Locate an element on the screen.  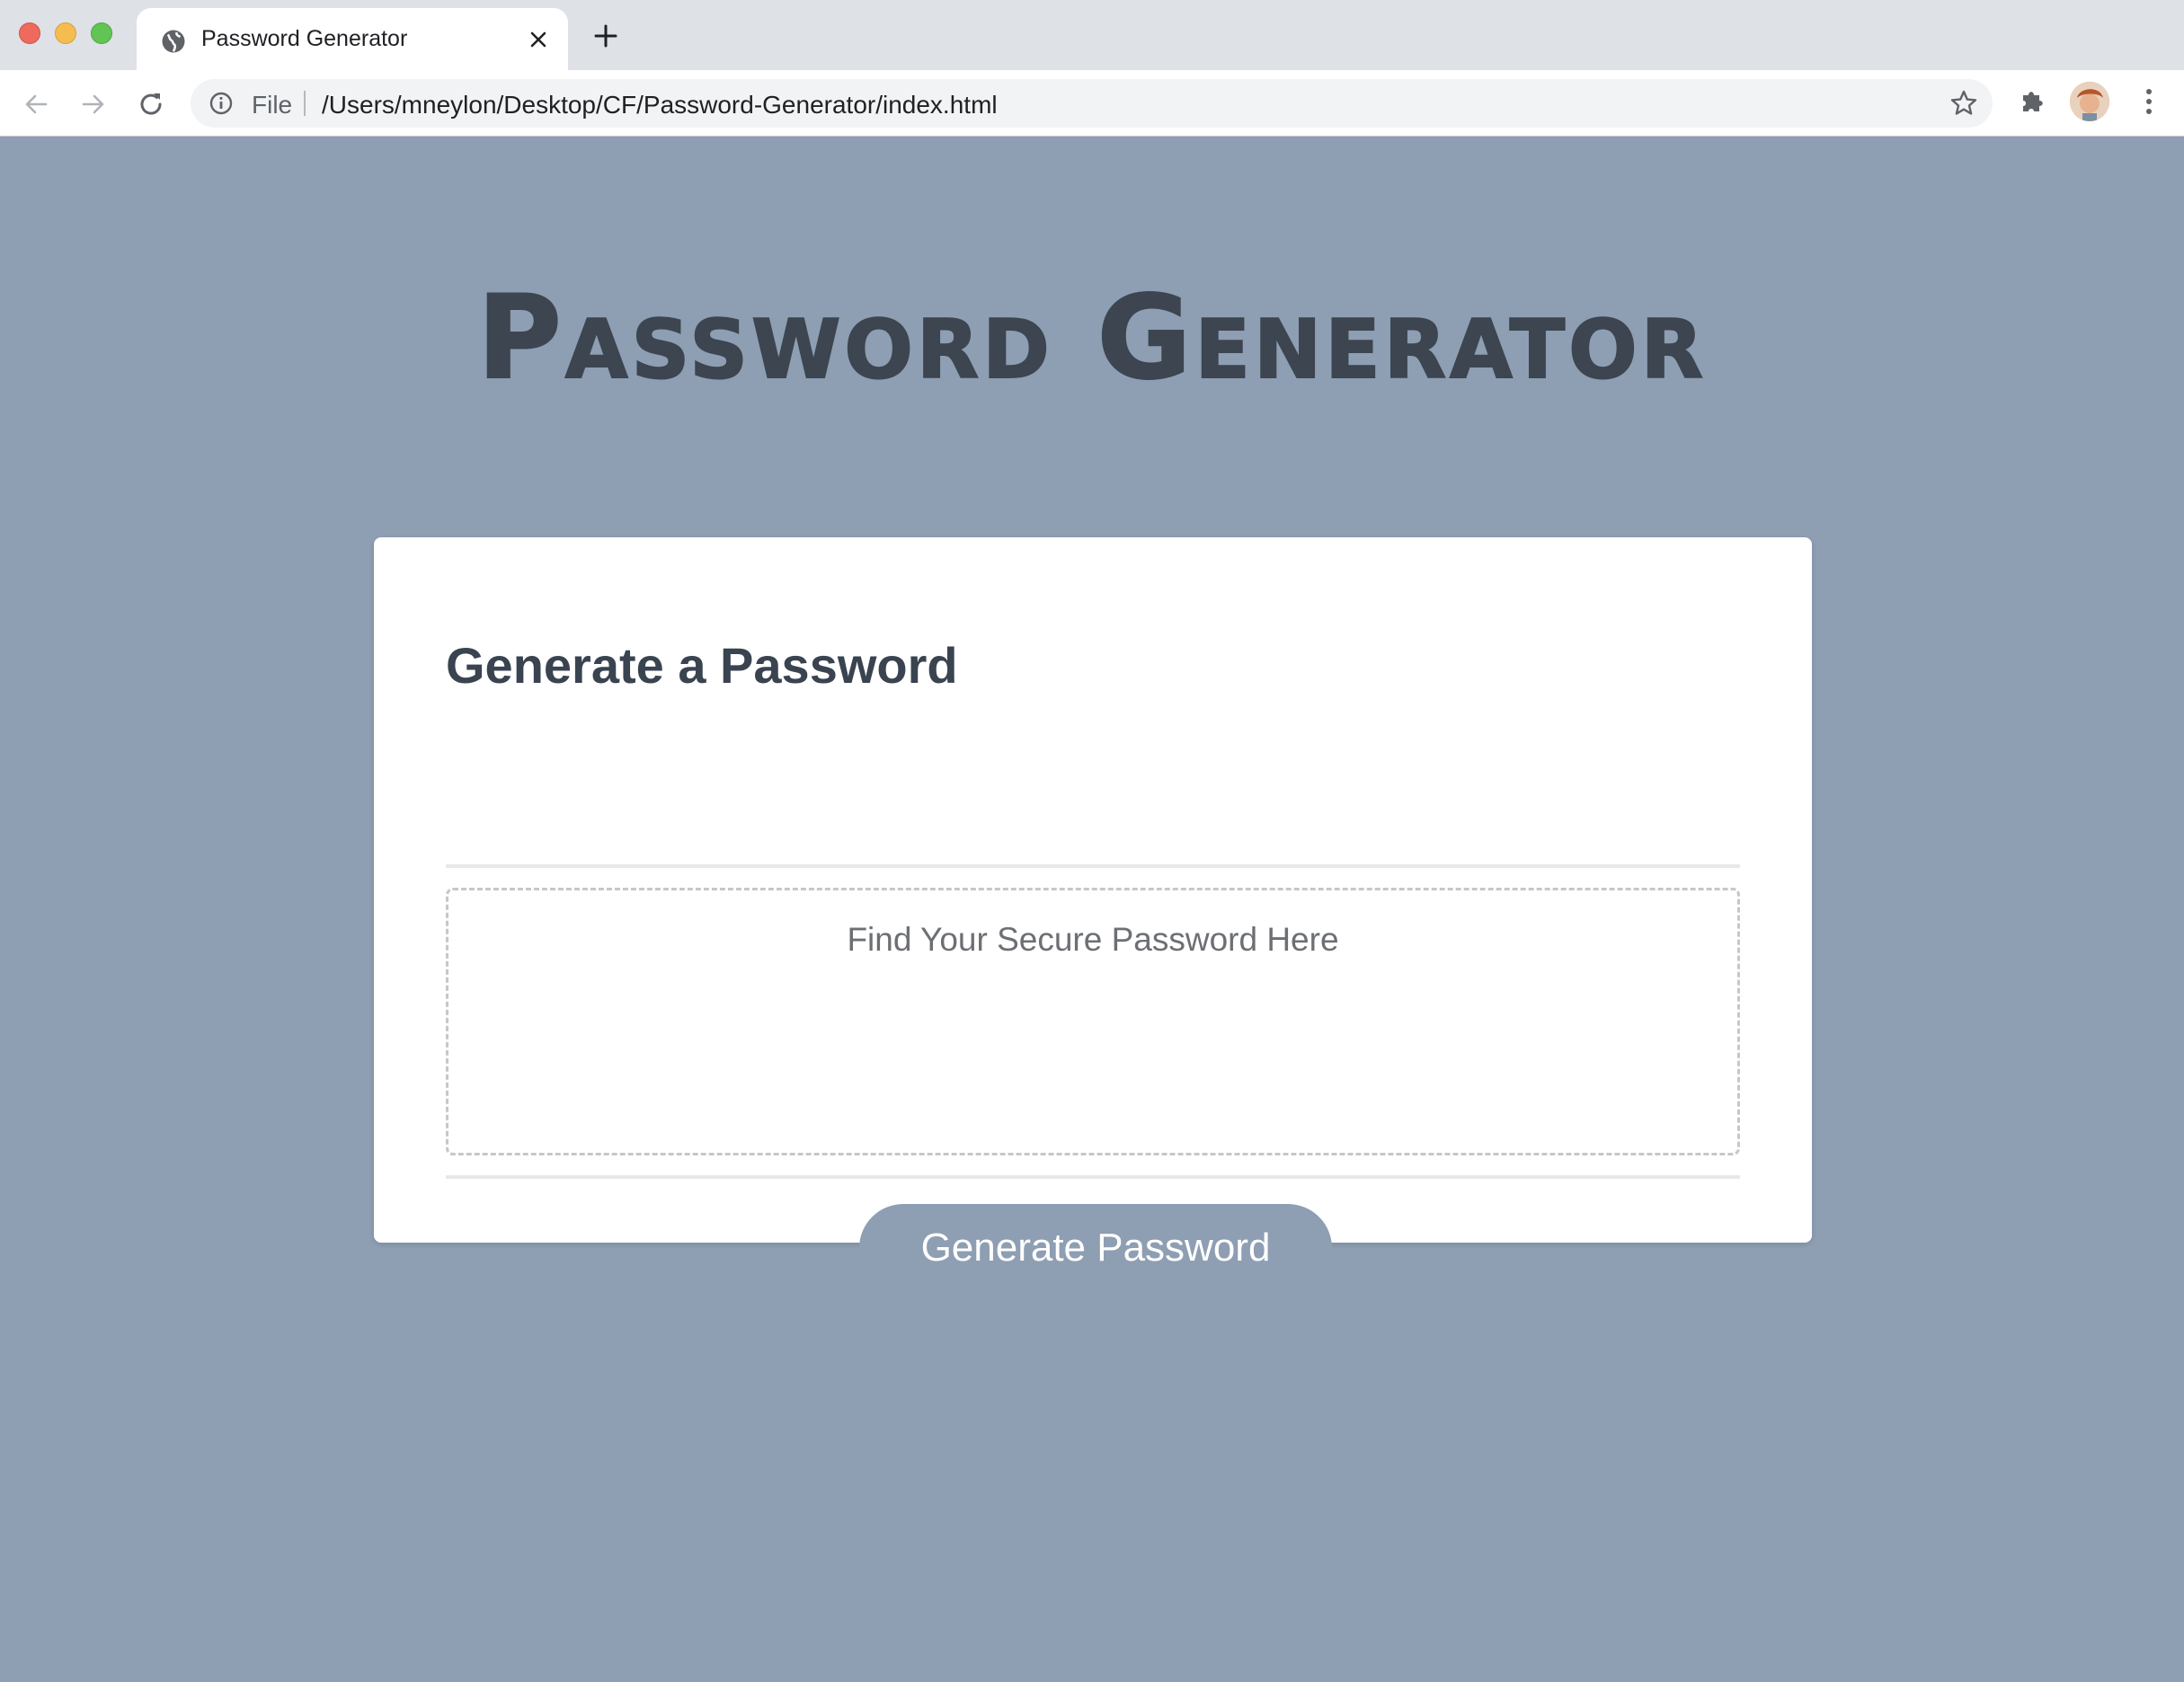
tab-close-button is located at coordinates (538, 40).